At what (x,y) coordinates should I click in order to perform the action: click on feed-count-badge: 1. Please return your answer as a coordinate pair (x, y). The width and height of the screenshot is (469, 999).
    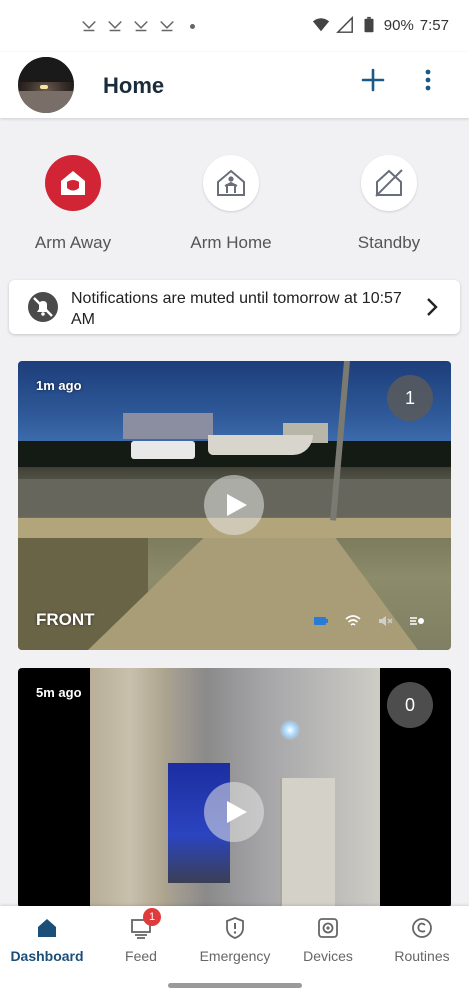
    Looking at the image, I should click on (152, 917).